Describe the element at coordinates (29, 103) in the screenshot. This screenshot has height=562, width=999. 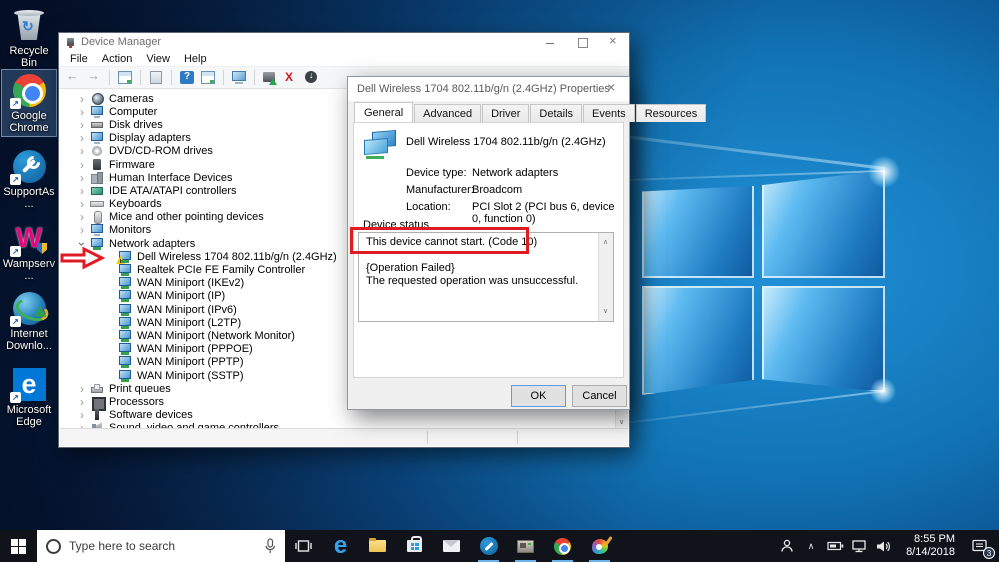
I see `desktop-icon-google-chrome: Google Chrome` at that location.